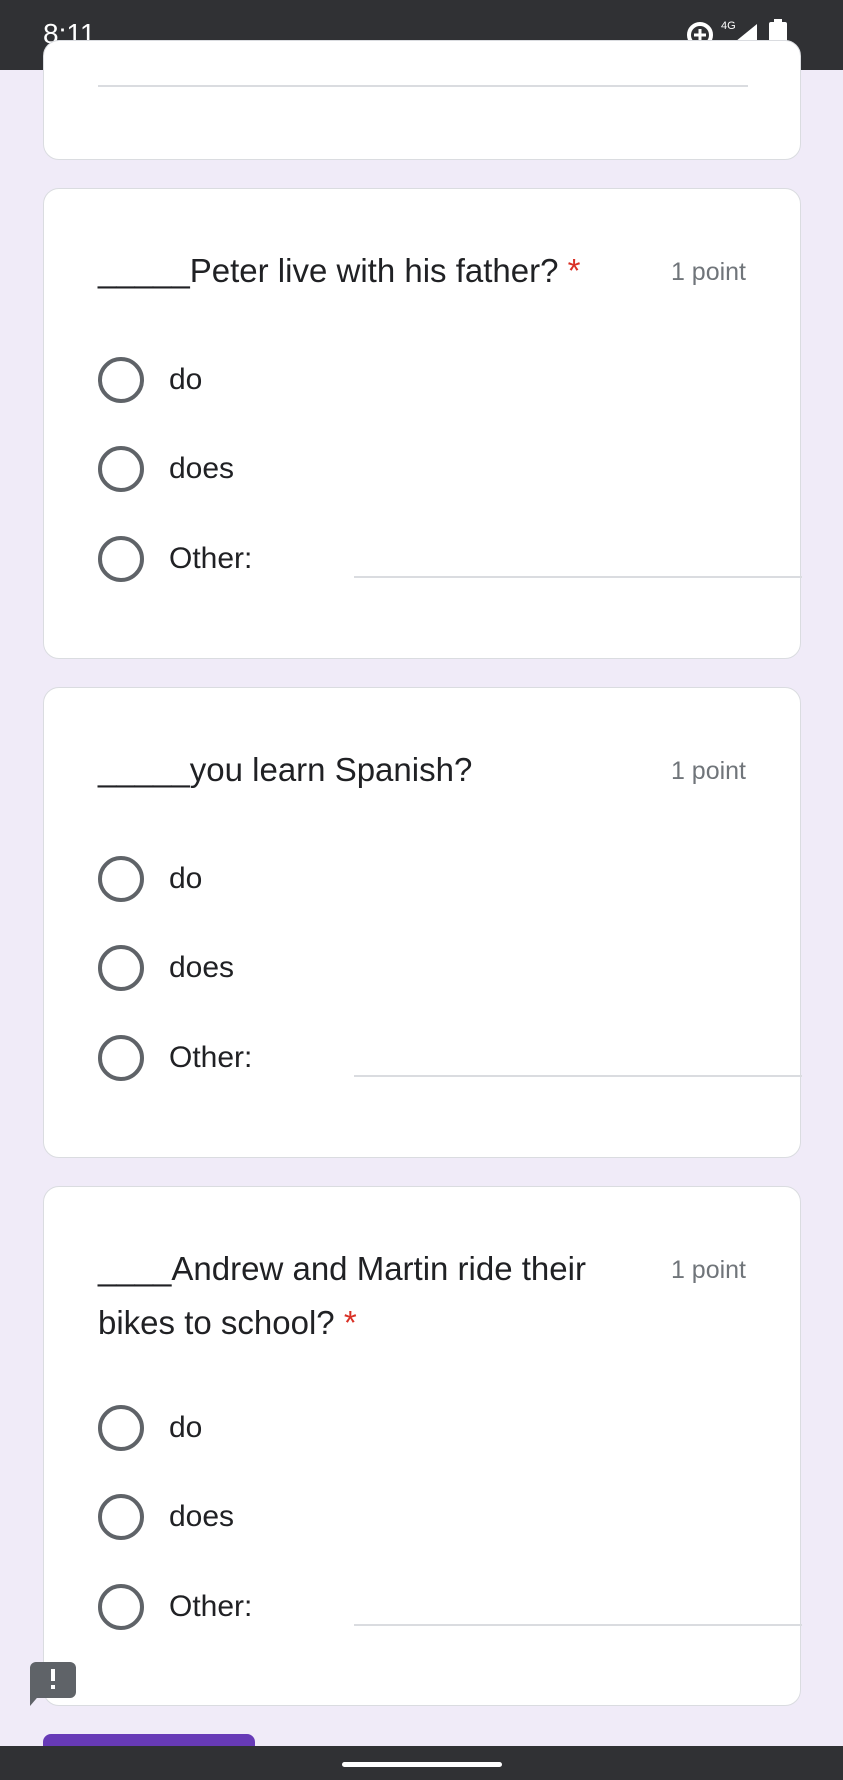 Image resolution: width=843 pixels, height=1780 pixels. I want to click on previous-question-card, so click(422, 100).